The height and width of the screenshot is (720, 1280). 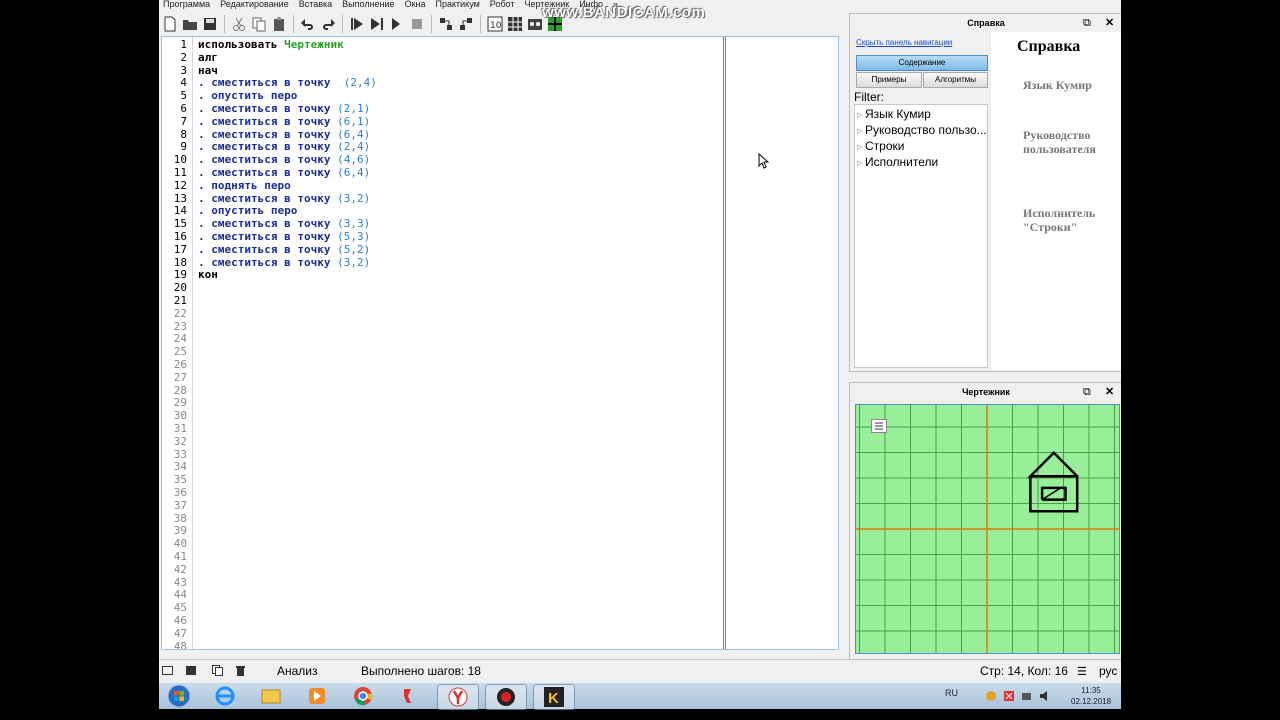 What do you see at coordinates (186, 4) in the screenshot?
I see `menu-program: Программа` at bounding box center [186, 4].